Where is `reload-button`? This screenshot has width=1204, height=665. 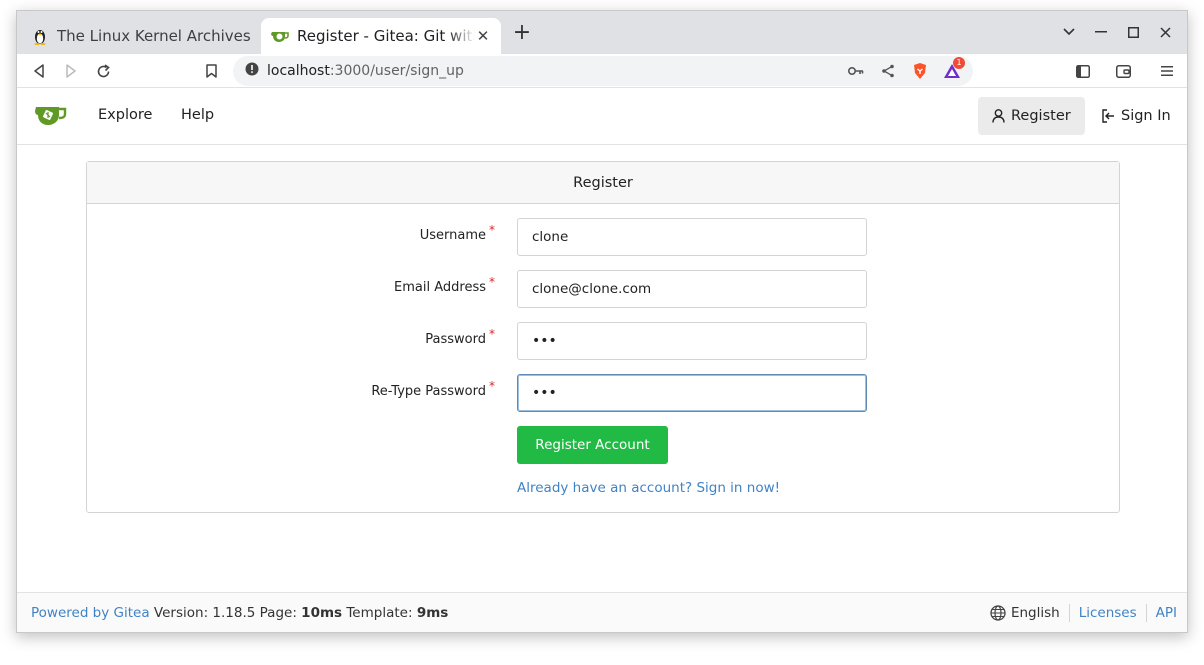
reload-button is located at coordinates (103, 71).